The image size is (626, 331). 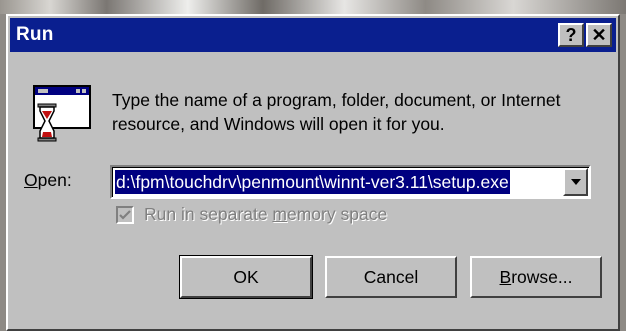 I want to click on open-label: Open:, so click(x=48, y=180).